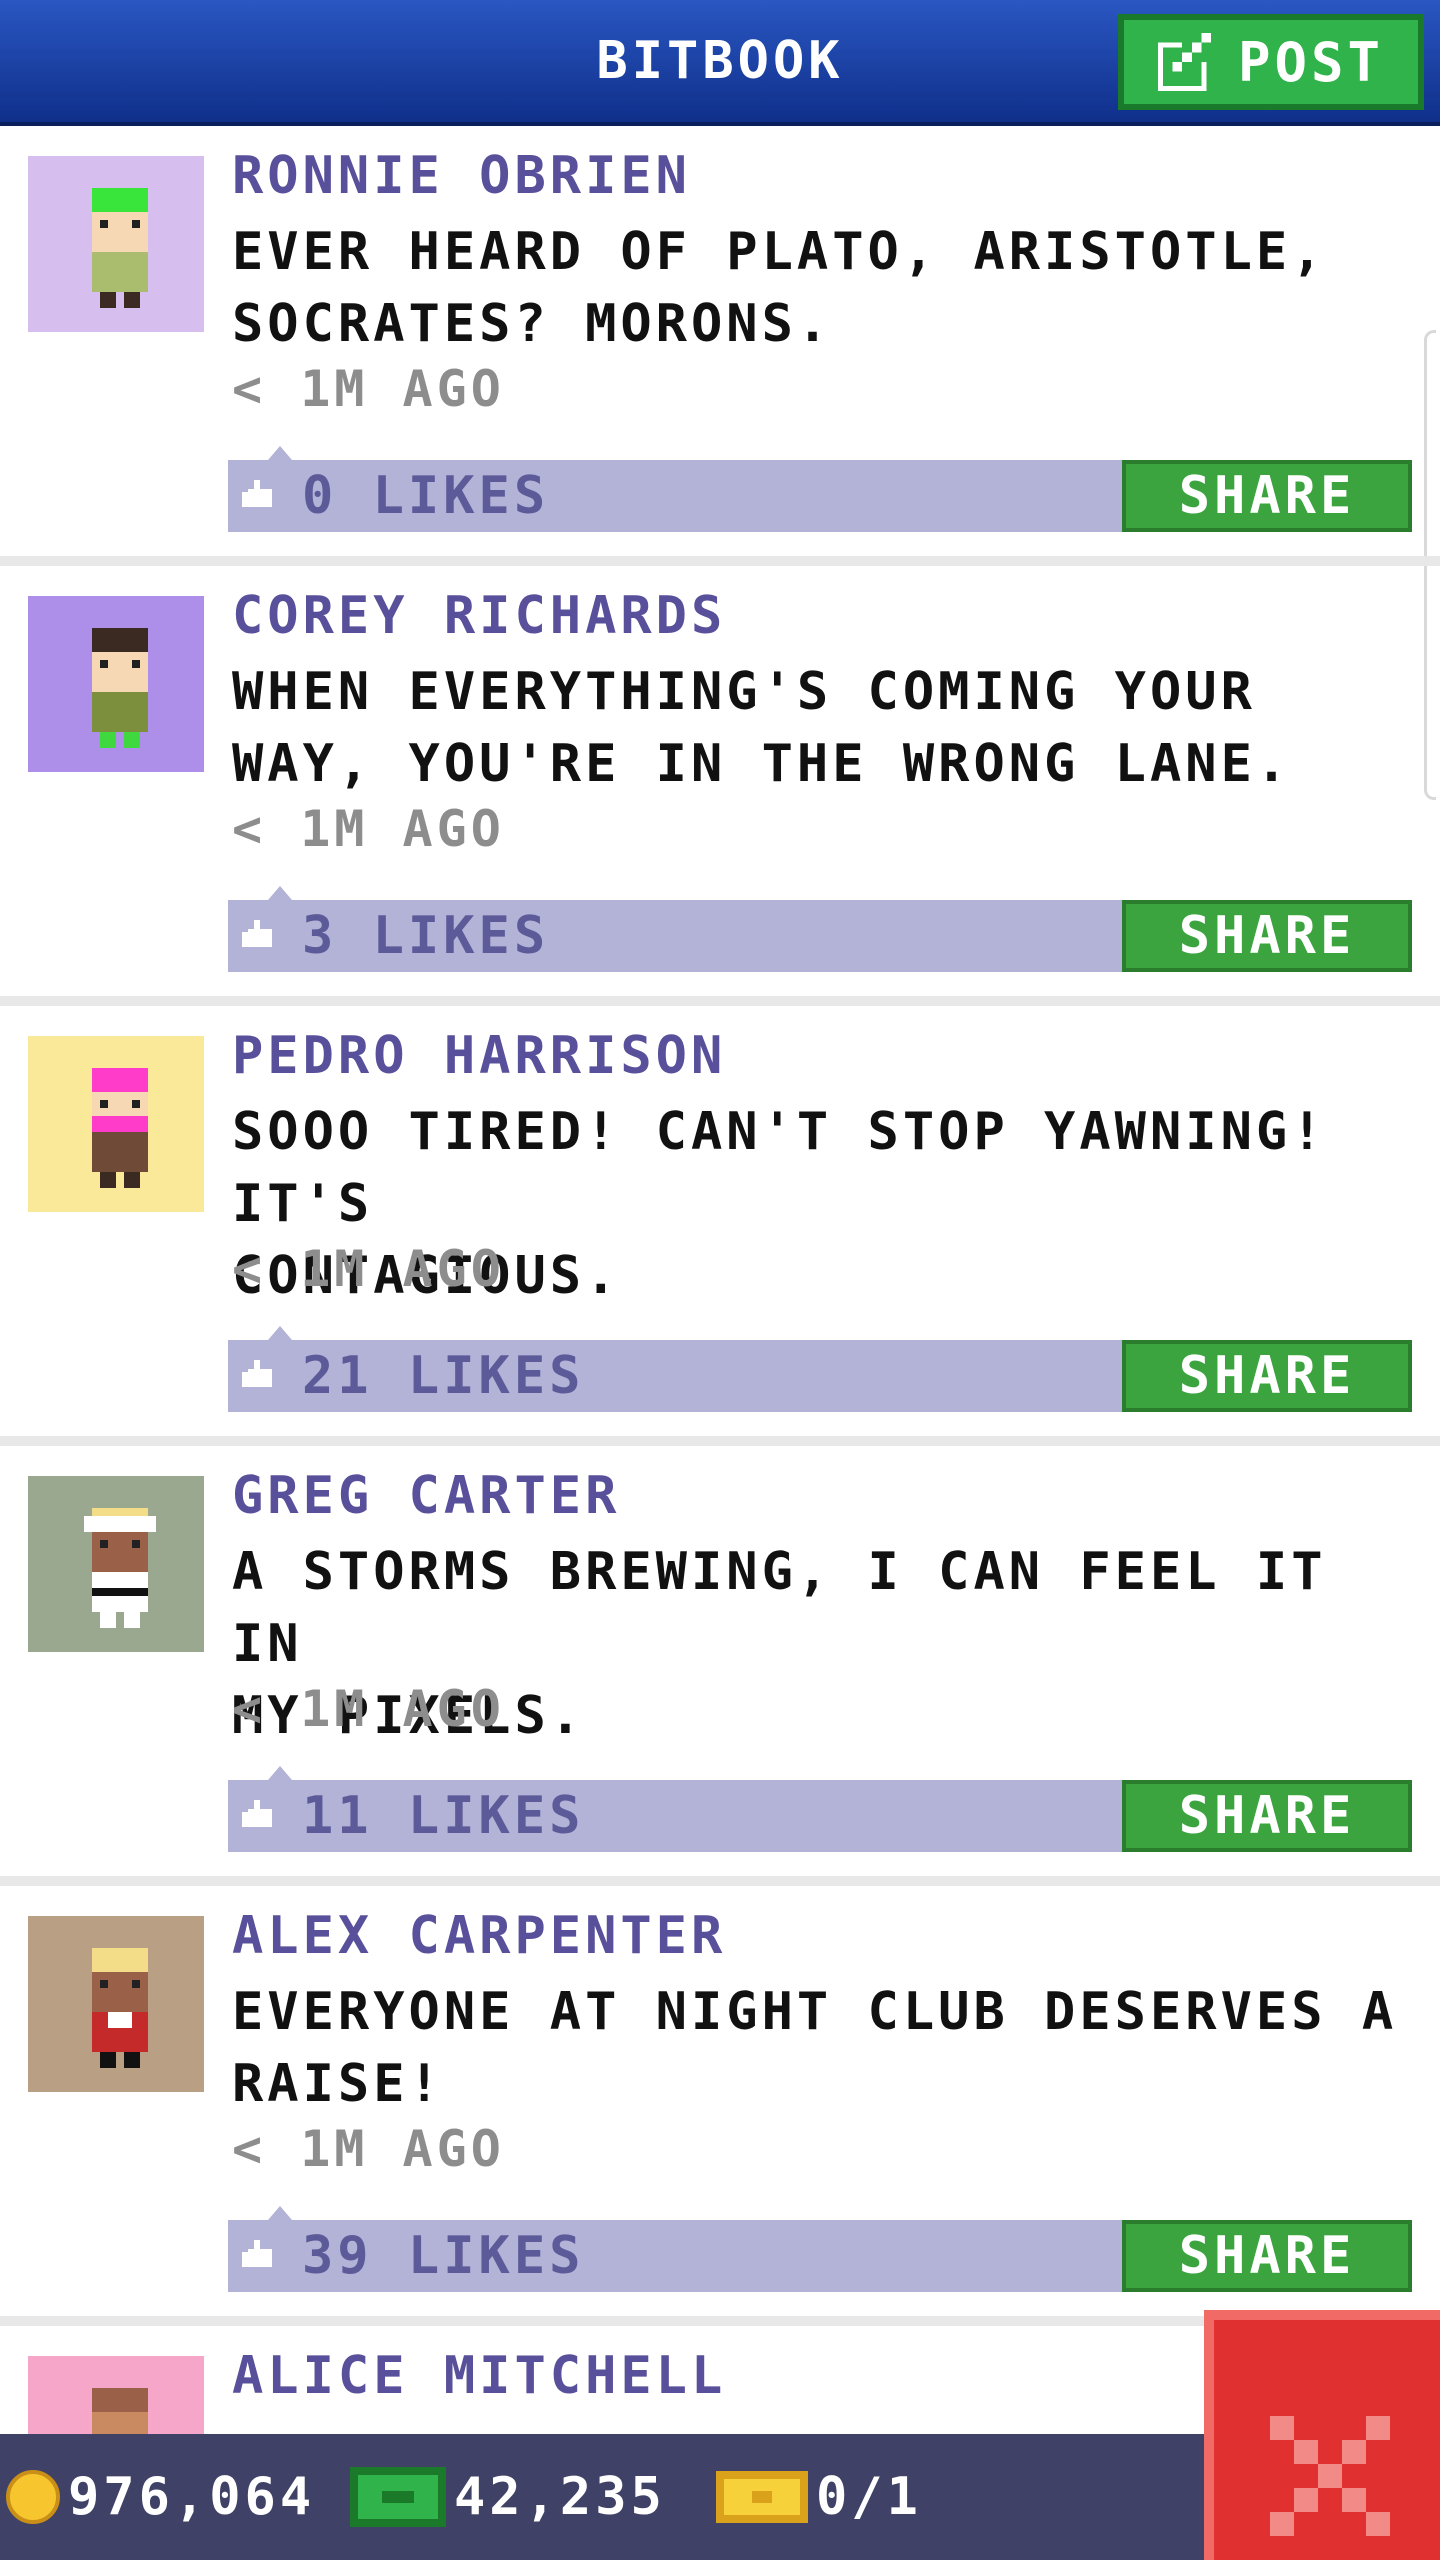 This screenshot has height=2560, width=1440. Describe the element at coordinates (1184, 62) in the screenshot. I see `edit-icon` at that location.